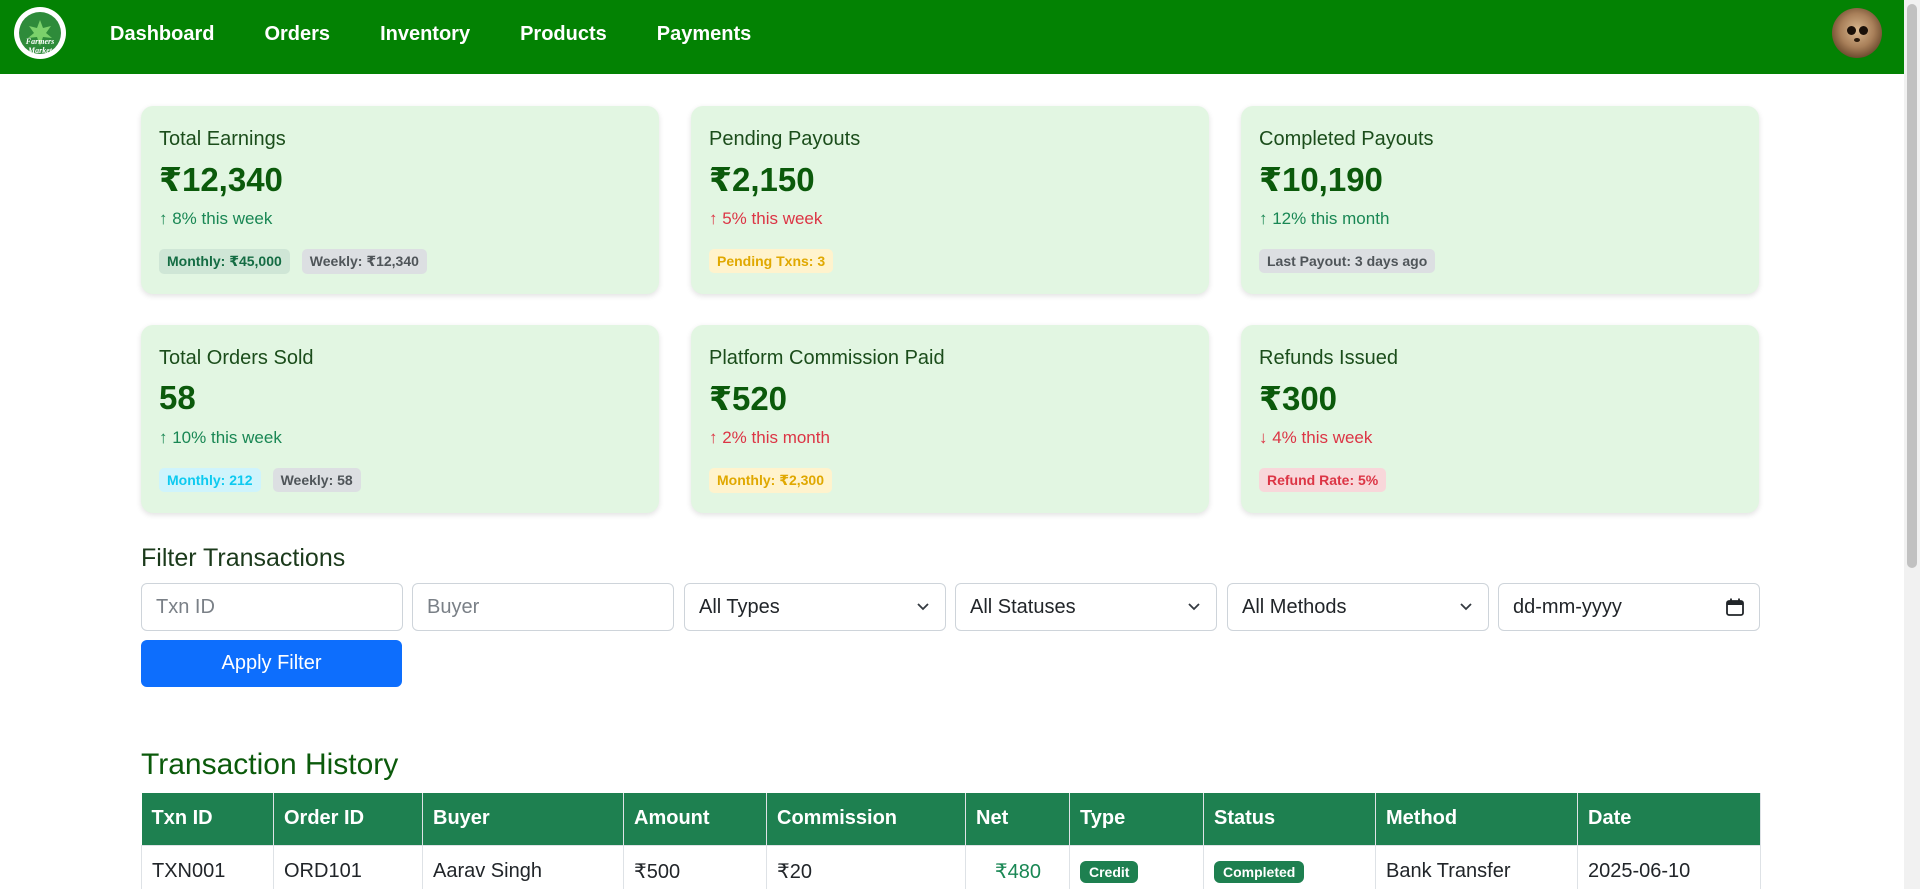  Describe the element at coordinates (425, 34) in the screenshot. I see `nav-link-inventory: Inventory` at that location.